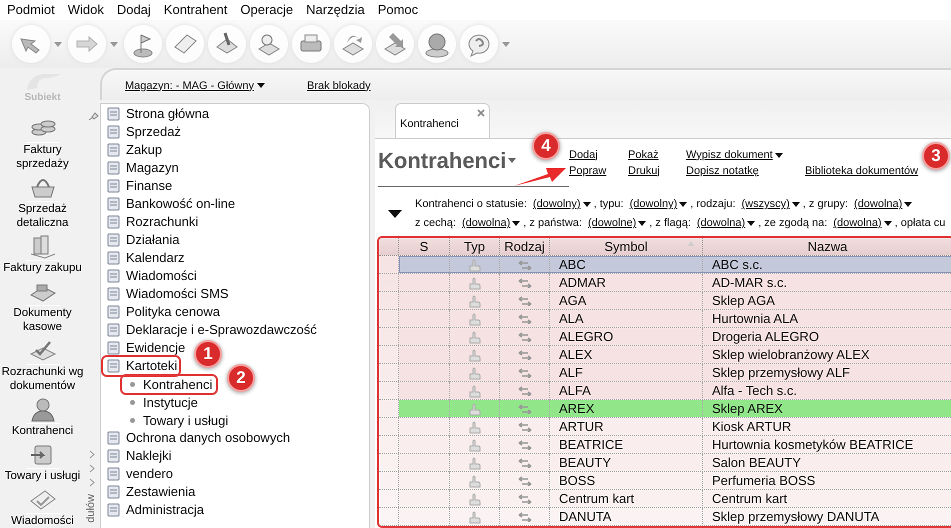  I want to click on sort-icon, so click(691, 243).